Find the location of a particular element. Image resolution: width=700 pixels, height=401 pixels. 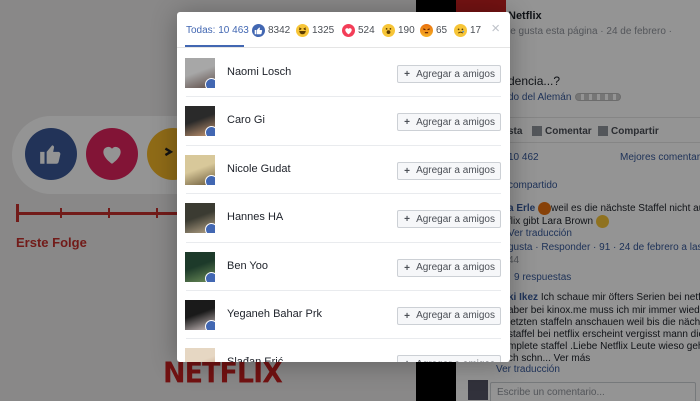

tab-angry: 65 is located at coordinates (433, 30).